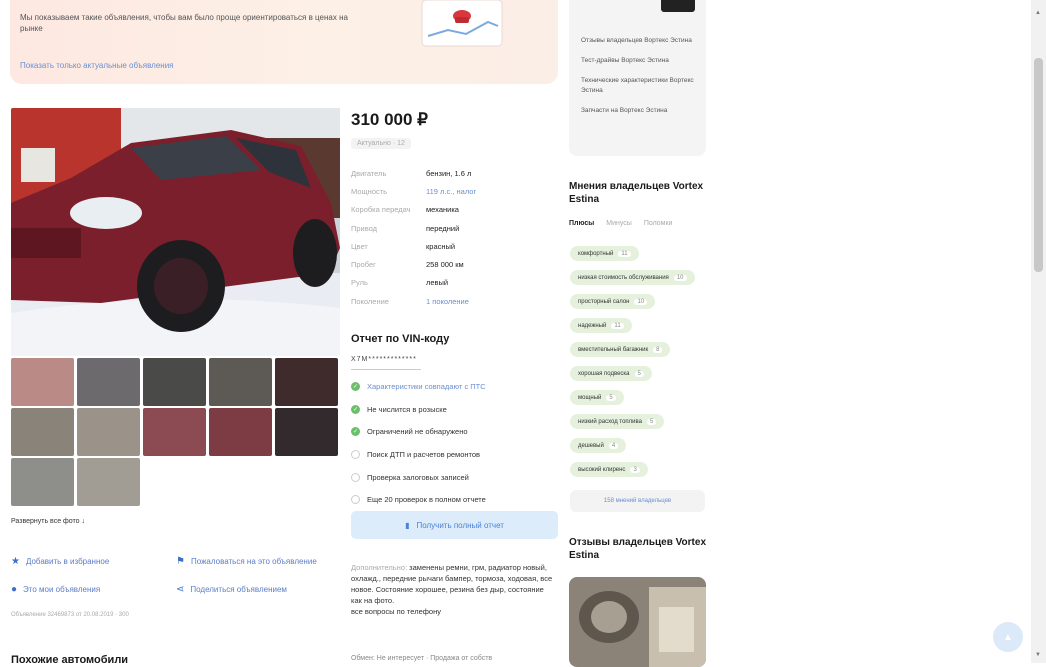 This screenshot has width=1046, height=667. Describe the element at coordinates (451, 210) in the screenshot. I see `spec-row: Коробка передач механика` at that location.